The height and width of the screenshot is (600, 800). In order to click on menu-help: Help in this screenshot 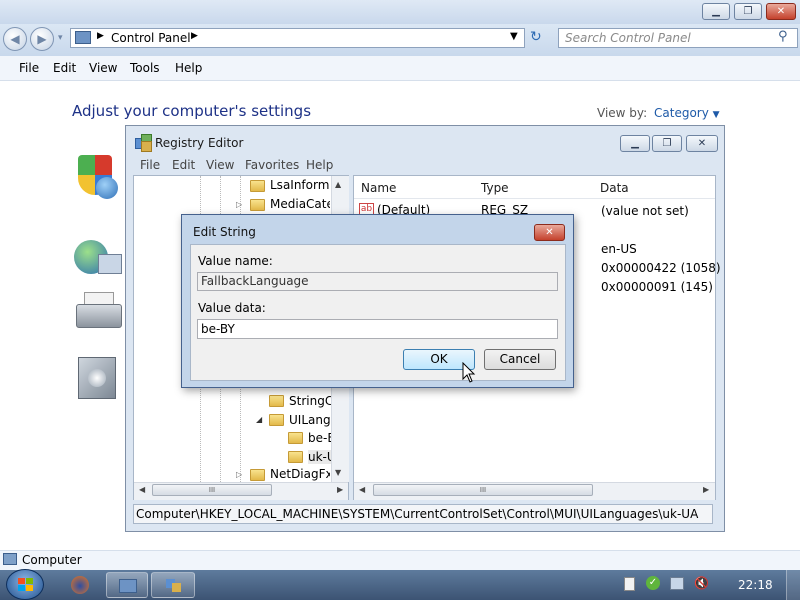, I will do `click(188, 68)`.